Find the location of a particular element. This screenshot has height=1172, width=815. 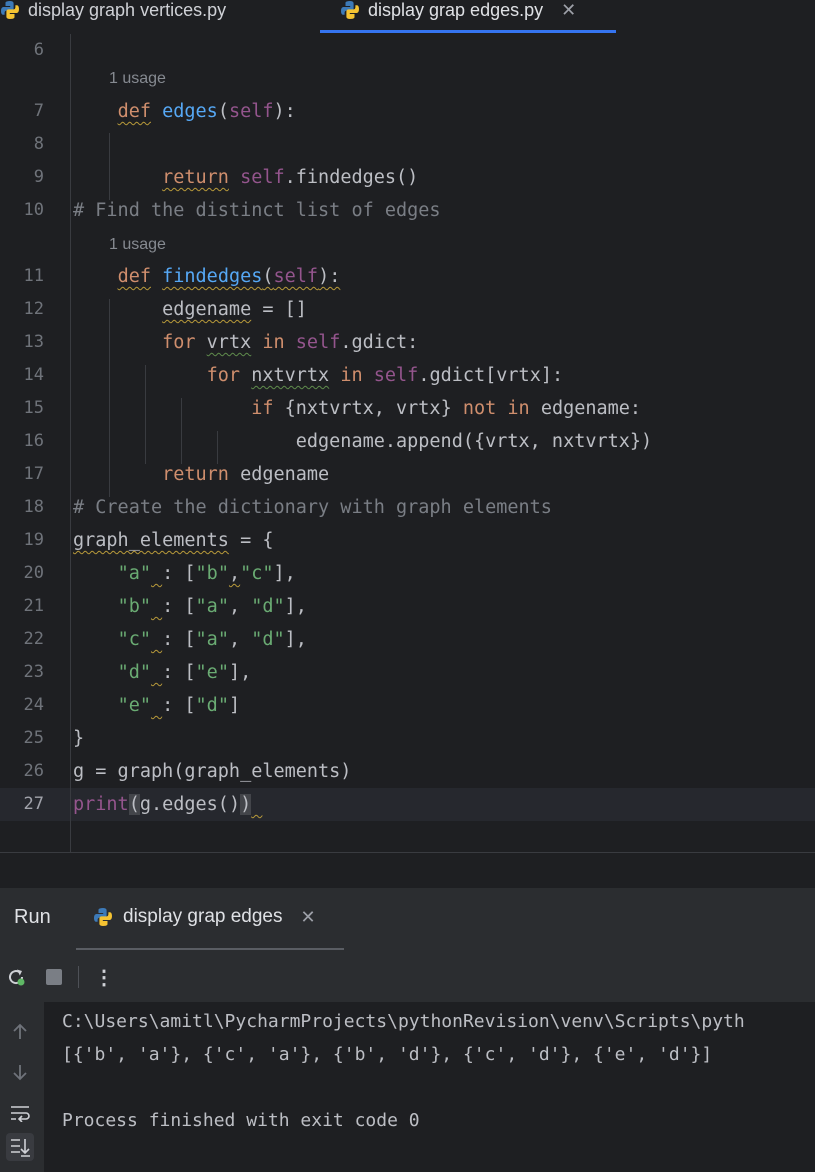

tab-display-grap-edges: display grap edges.py ✕ is located at coordinates (458, 13).